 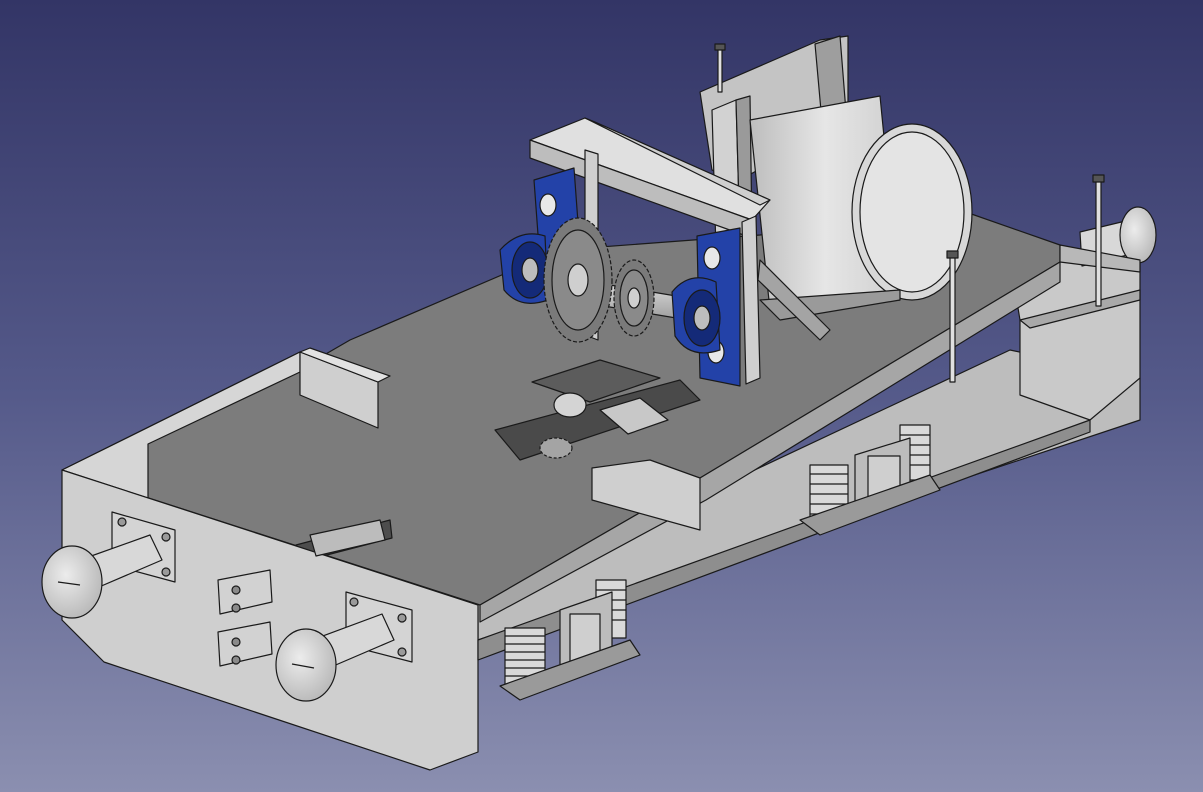 What do you see at coordinates (578, 280) in the screenshot?
I see `sprocket-large` at bounding box center [578, 280].